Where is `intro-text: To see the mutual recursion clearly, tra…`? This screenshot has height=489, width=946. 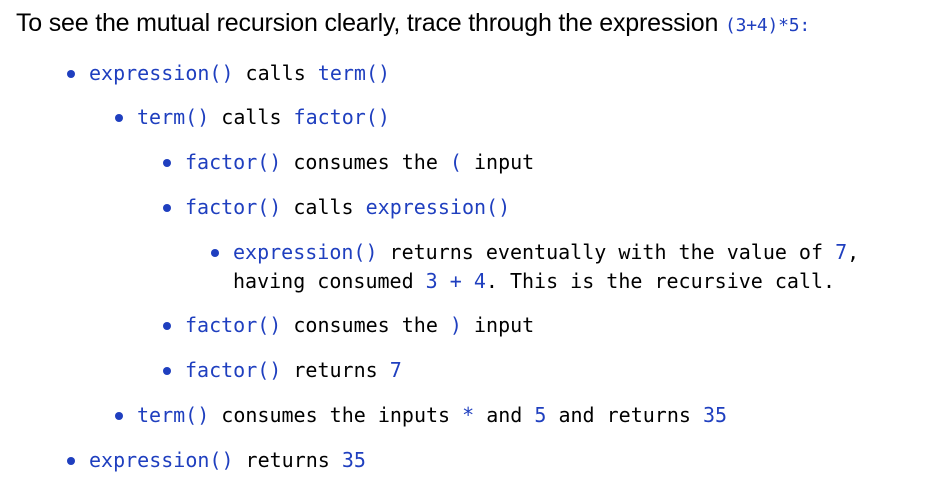
intro-text: To see the mutual recursion clearly, tra… is located at coordinates (370, 23).